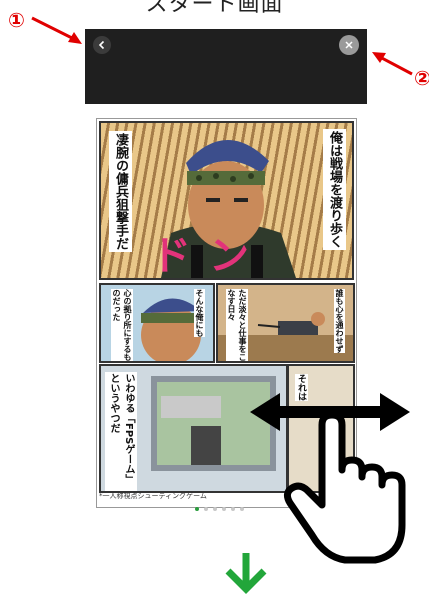 This screenshot has width=429, height=595. Describe the element at coordinates (121, 431) in the screenshot. I see `panel4-text: いわゆる「FPSゲーム」というやつだ` at that location.